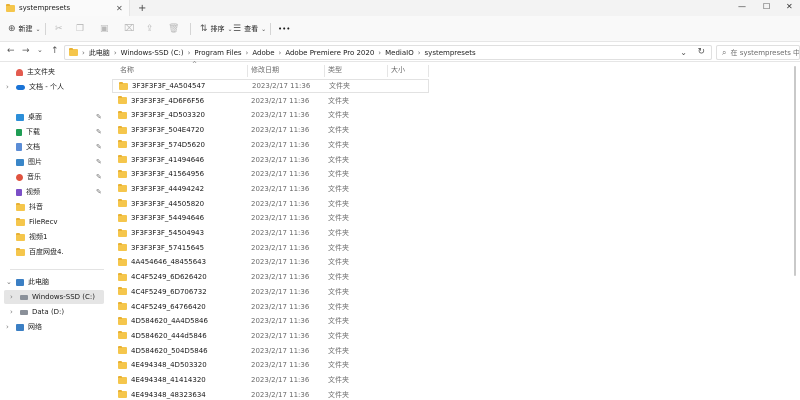 This screenshot has width=800, height=400. I want to click on table-row: 4A454646_48455643 2023/2/17 11:36 文件夹, so click(270, 262).